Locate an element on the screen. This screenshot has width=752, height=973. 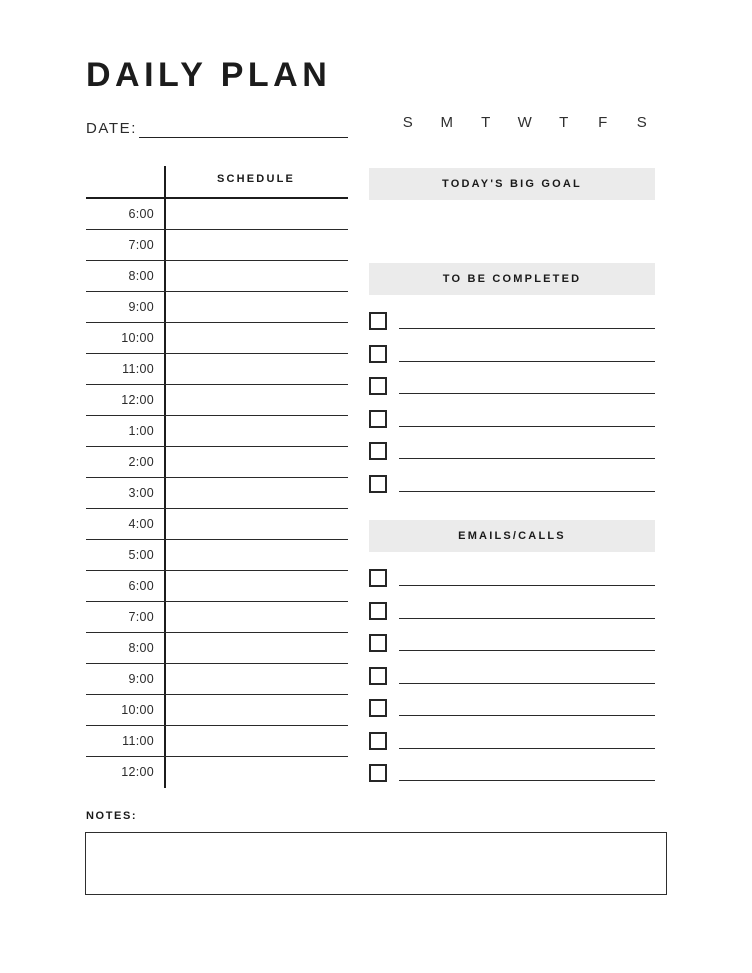
date-input-line is located at coordinates (243, 137).